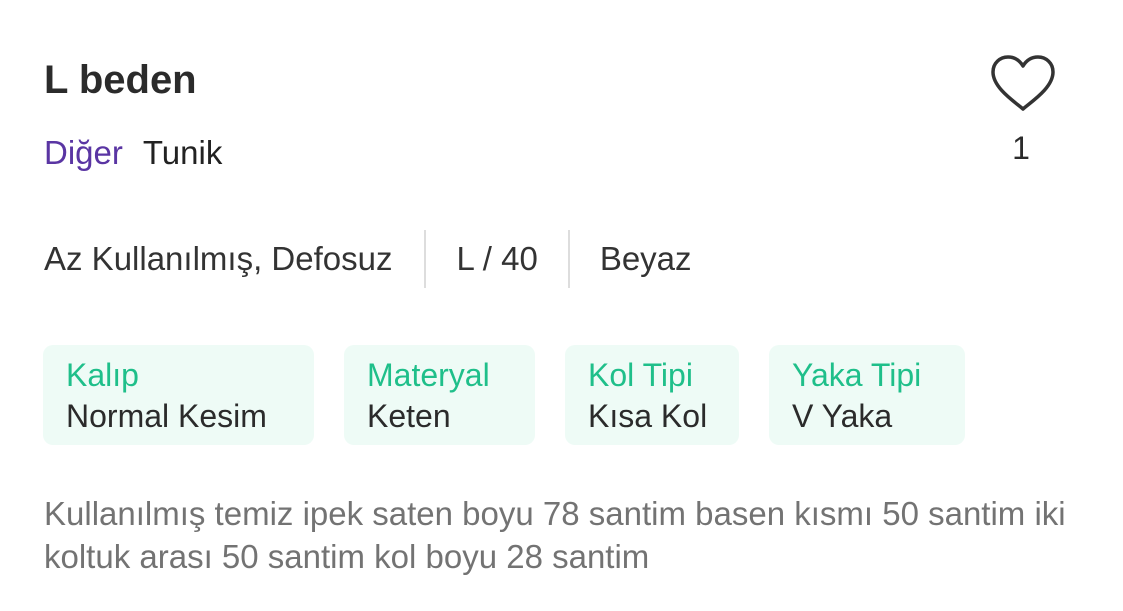  Describe the element at coordinates (1023, 84) in the screenshot. I see `heart-icon` at that location.